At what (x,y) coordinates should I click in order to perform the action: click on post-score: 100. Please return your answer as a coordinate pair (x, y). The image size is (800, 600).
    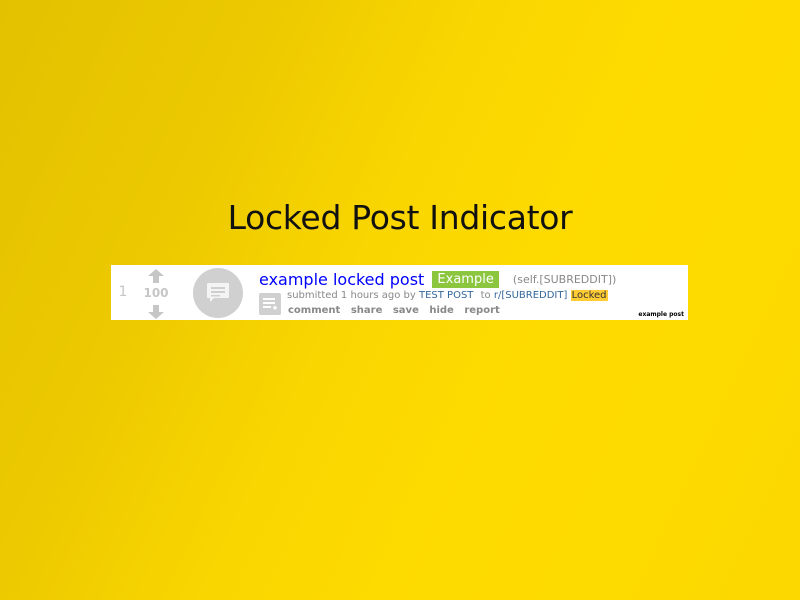
    Looking at the image, I should click on (156, 293).